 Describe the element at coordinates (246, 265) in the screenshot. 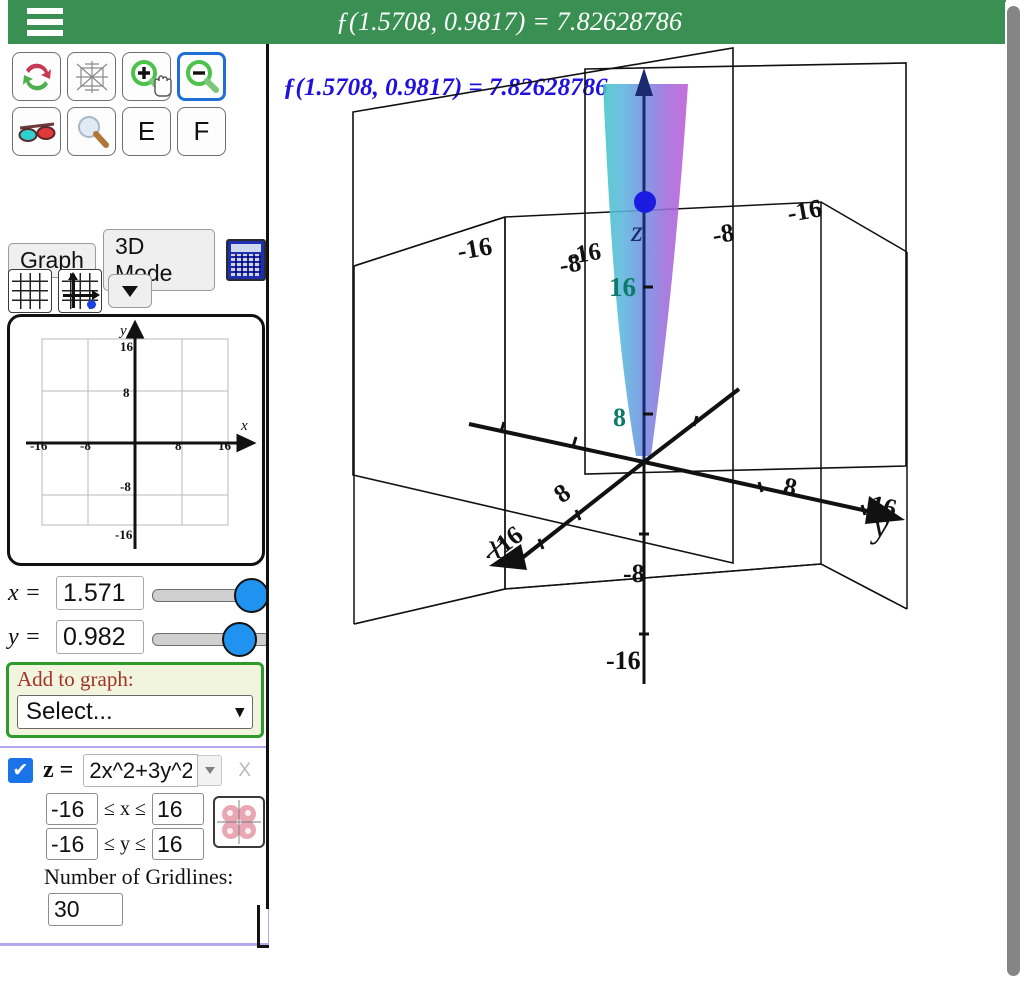

I see `calculator-keys` at that location.